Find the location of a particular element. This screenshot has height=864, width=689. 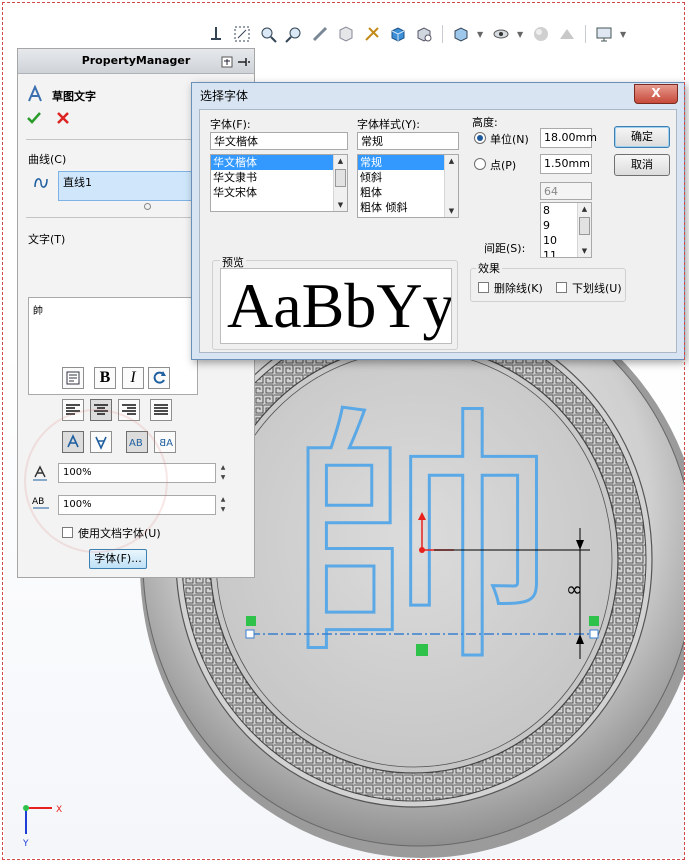

ok-button: 确定 is located at coordinates (642, 137).